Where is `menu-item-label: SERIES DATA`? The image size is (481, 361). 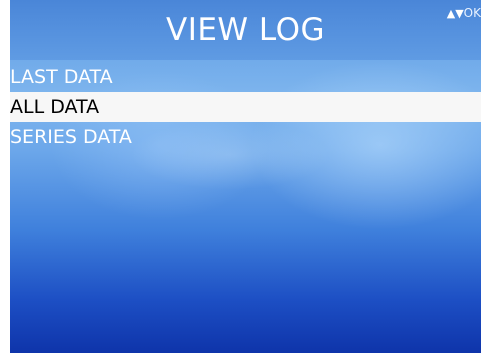
menu-item-label: SERIES DATA is located at coordinates (71, 137).